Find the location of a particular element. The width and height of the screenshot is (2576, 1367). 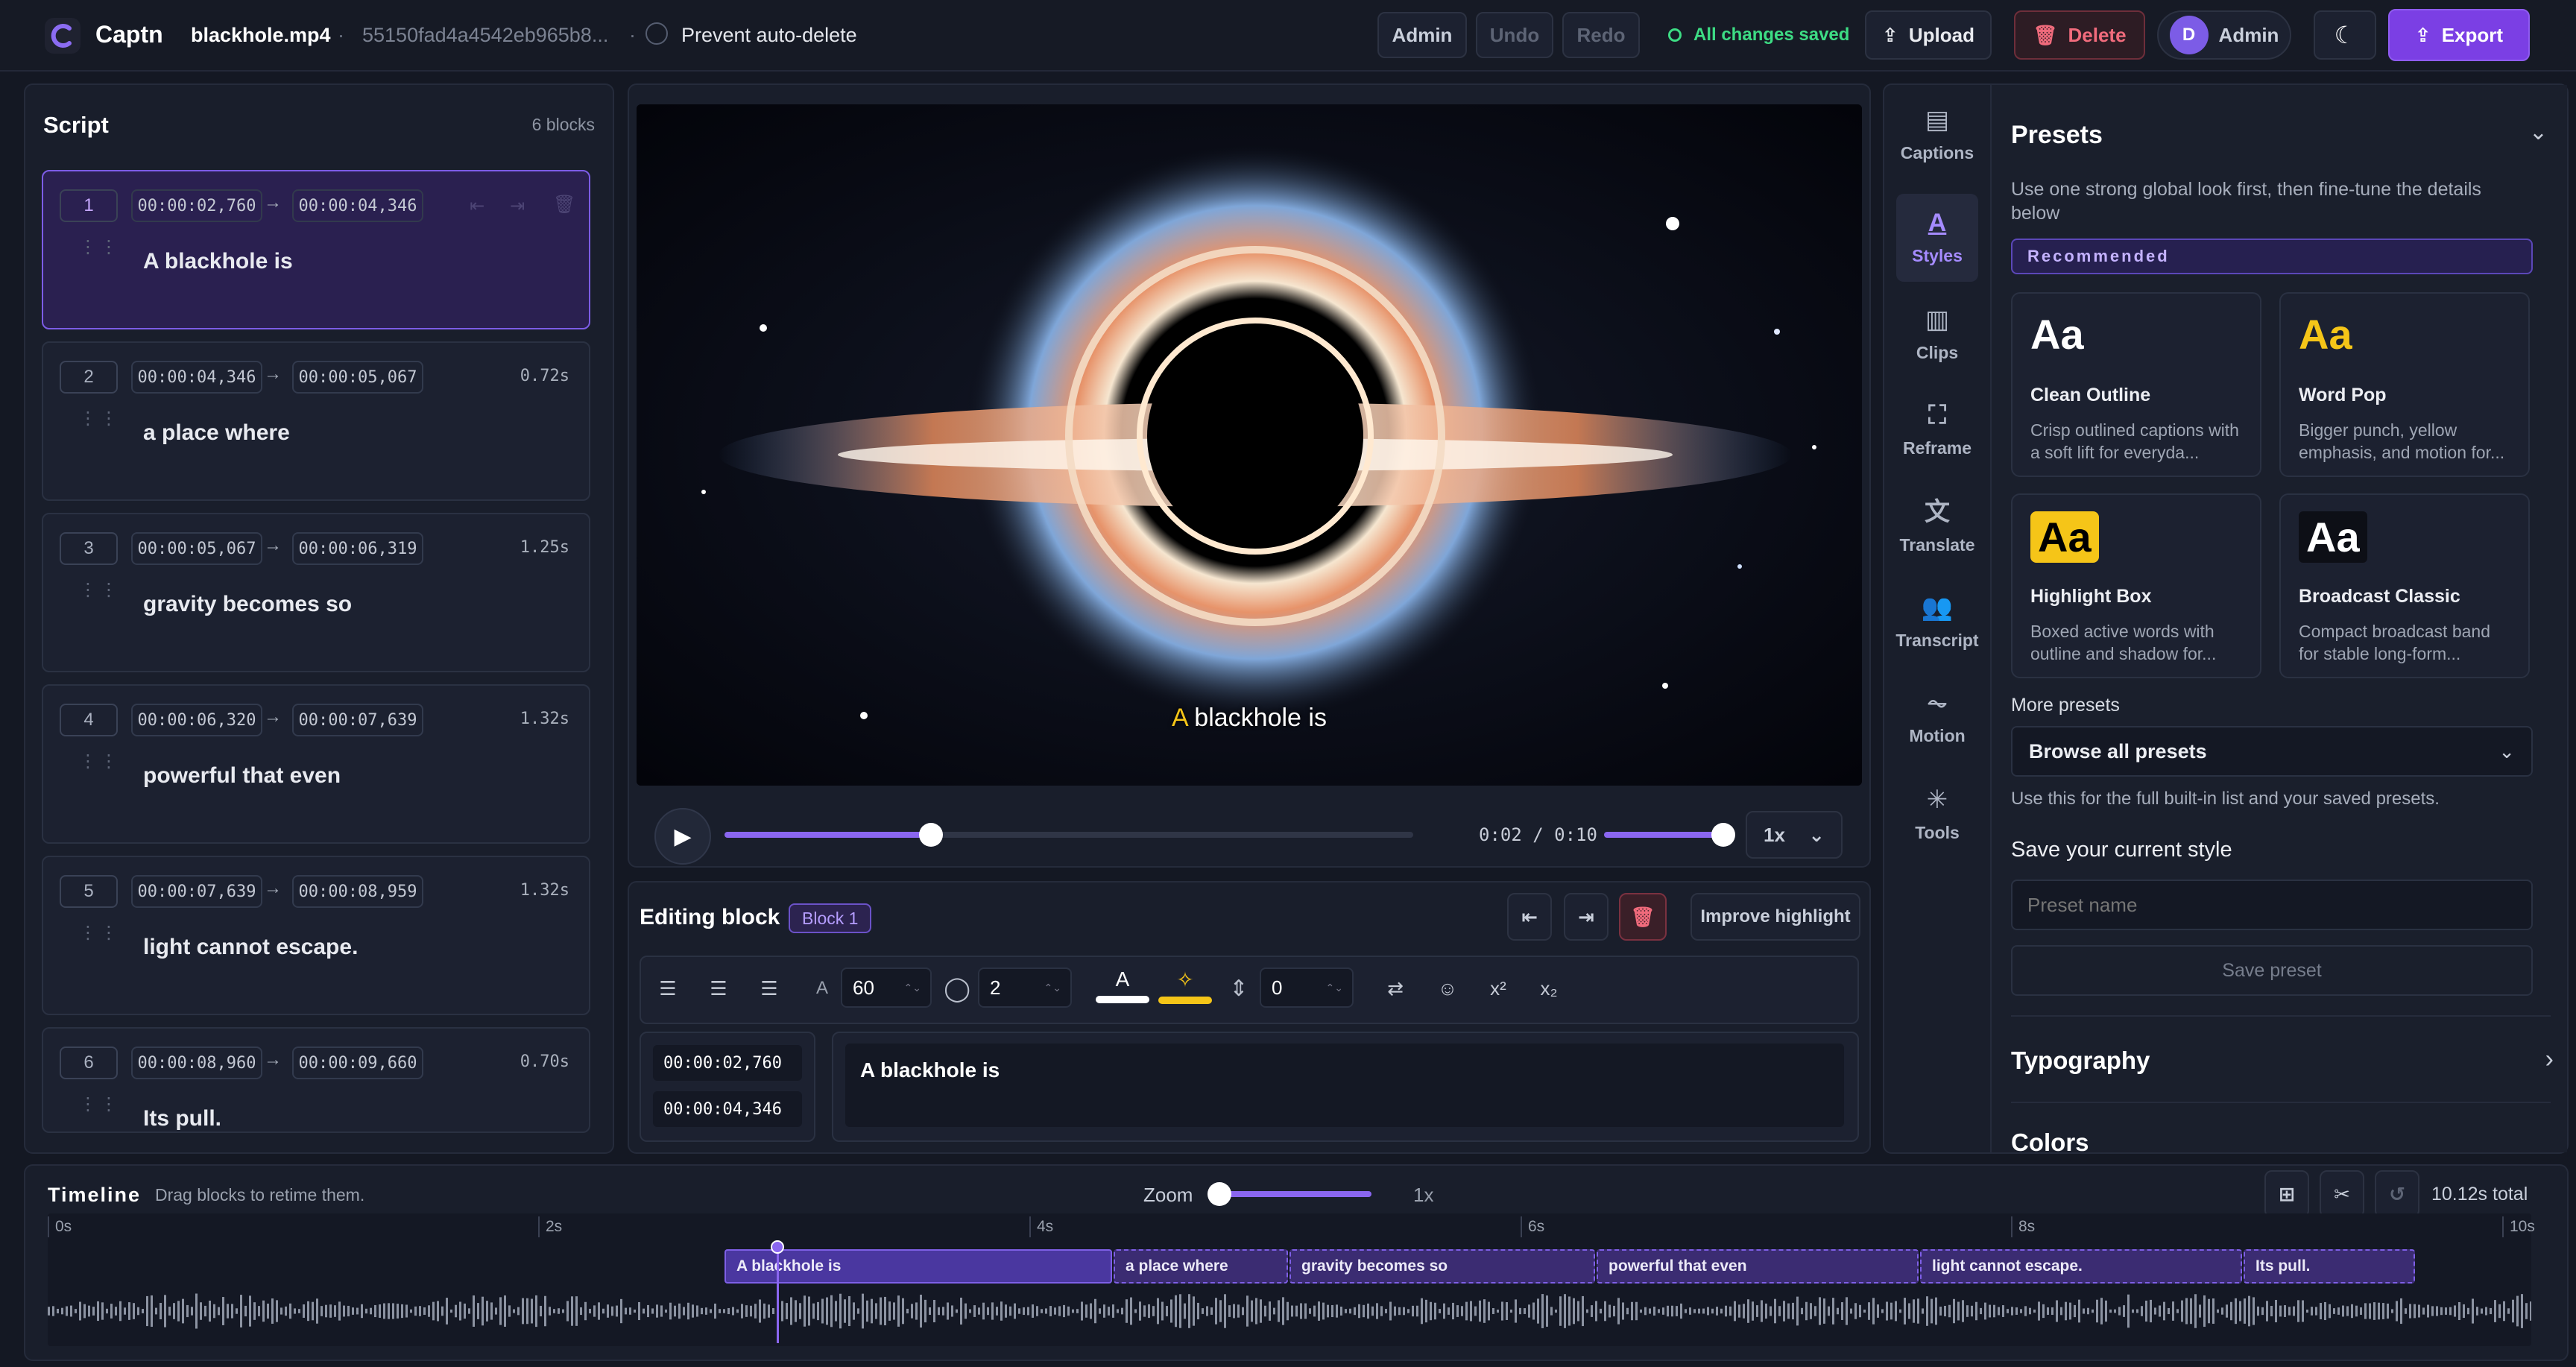

typography-section-title: Typography is located at coordinates (2080, 1060).